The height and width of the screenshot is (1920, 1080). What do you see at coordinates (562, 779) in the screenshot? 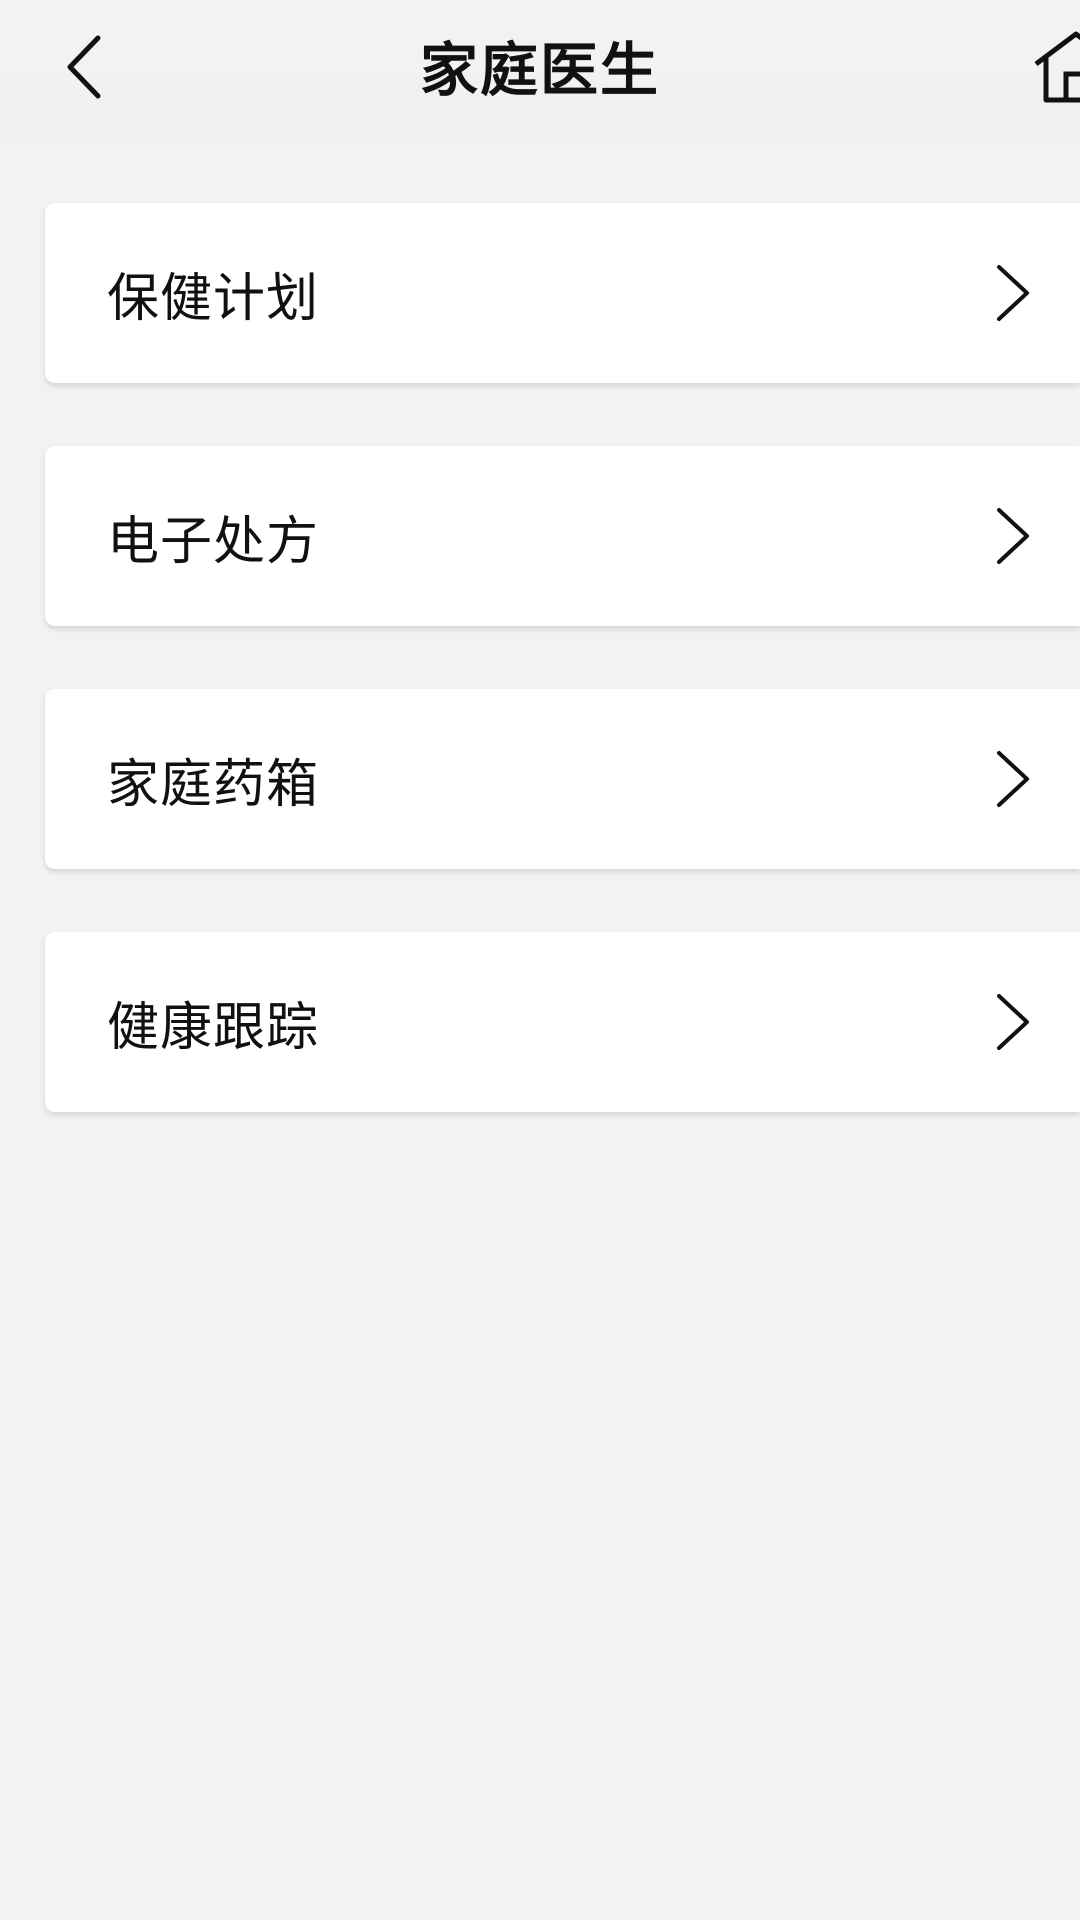
I see `menu-item-family-medicine-cabinet: 家庭药箱` at bounding box center [562, 779].